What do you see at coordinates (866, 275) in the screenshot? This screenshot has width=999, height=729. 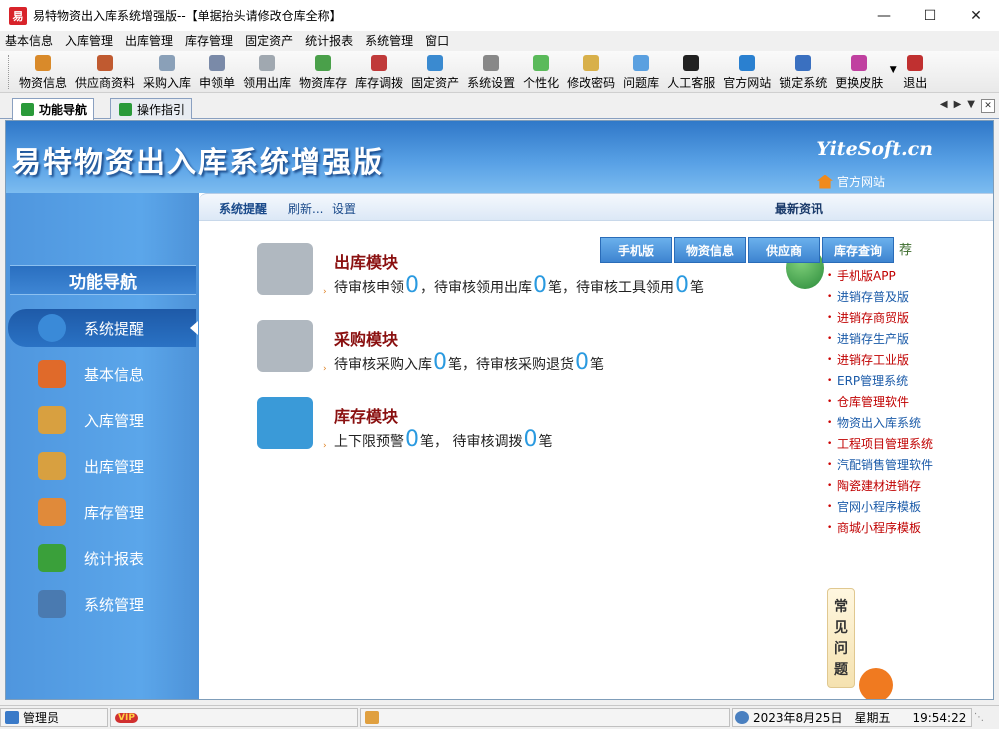 I see `news-link: 手机版APP` at bounding box center [866, 275].